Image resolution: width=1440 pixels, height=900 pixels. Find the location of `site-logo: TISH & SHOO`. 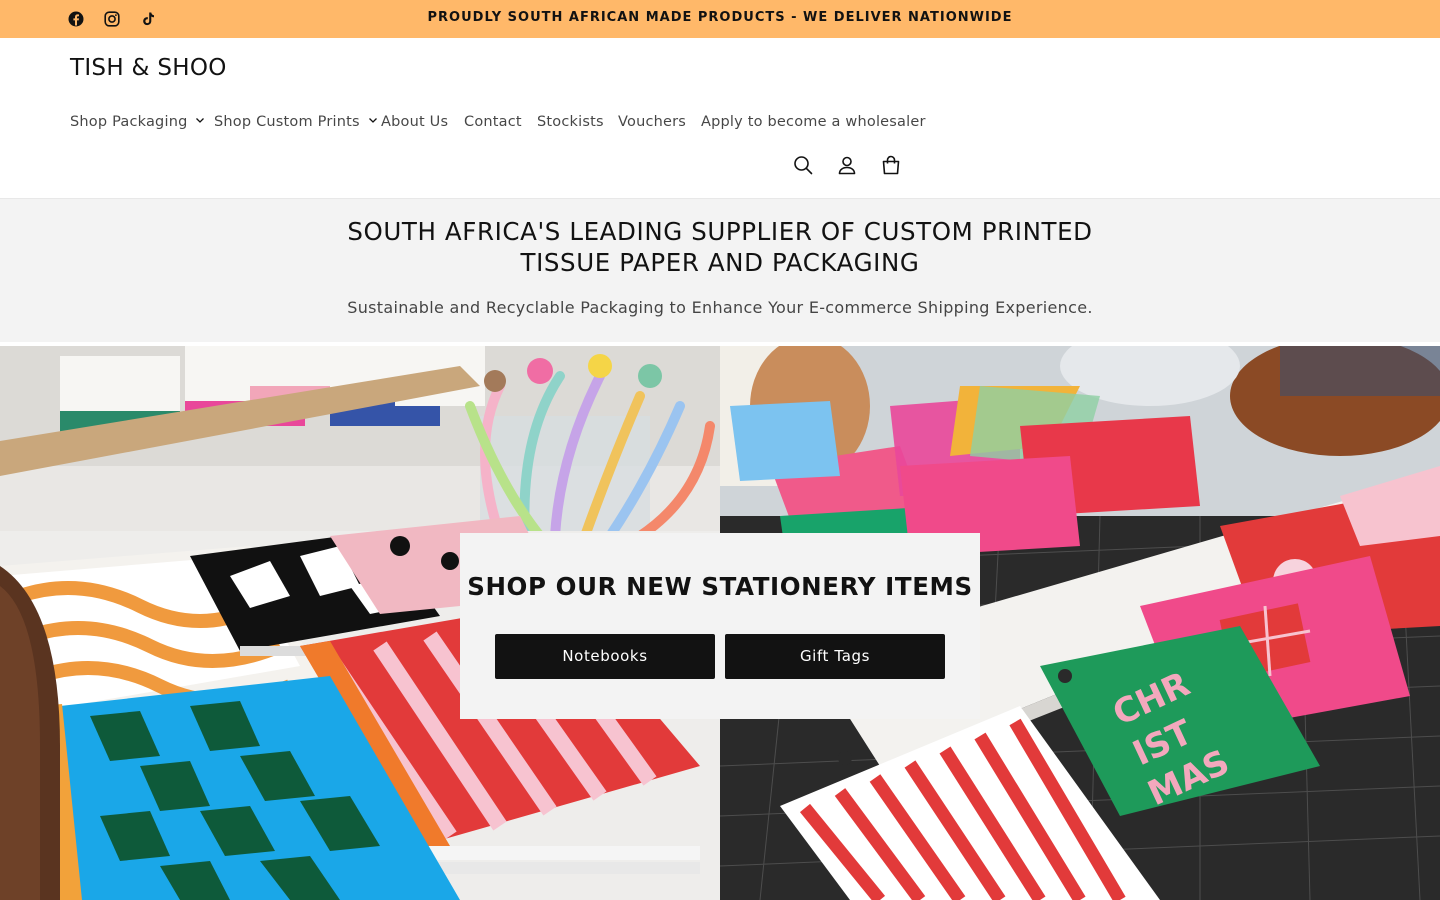

site-logo: TISH & SHOO is located at coordinates (148, 68).